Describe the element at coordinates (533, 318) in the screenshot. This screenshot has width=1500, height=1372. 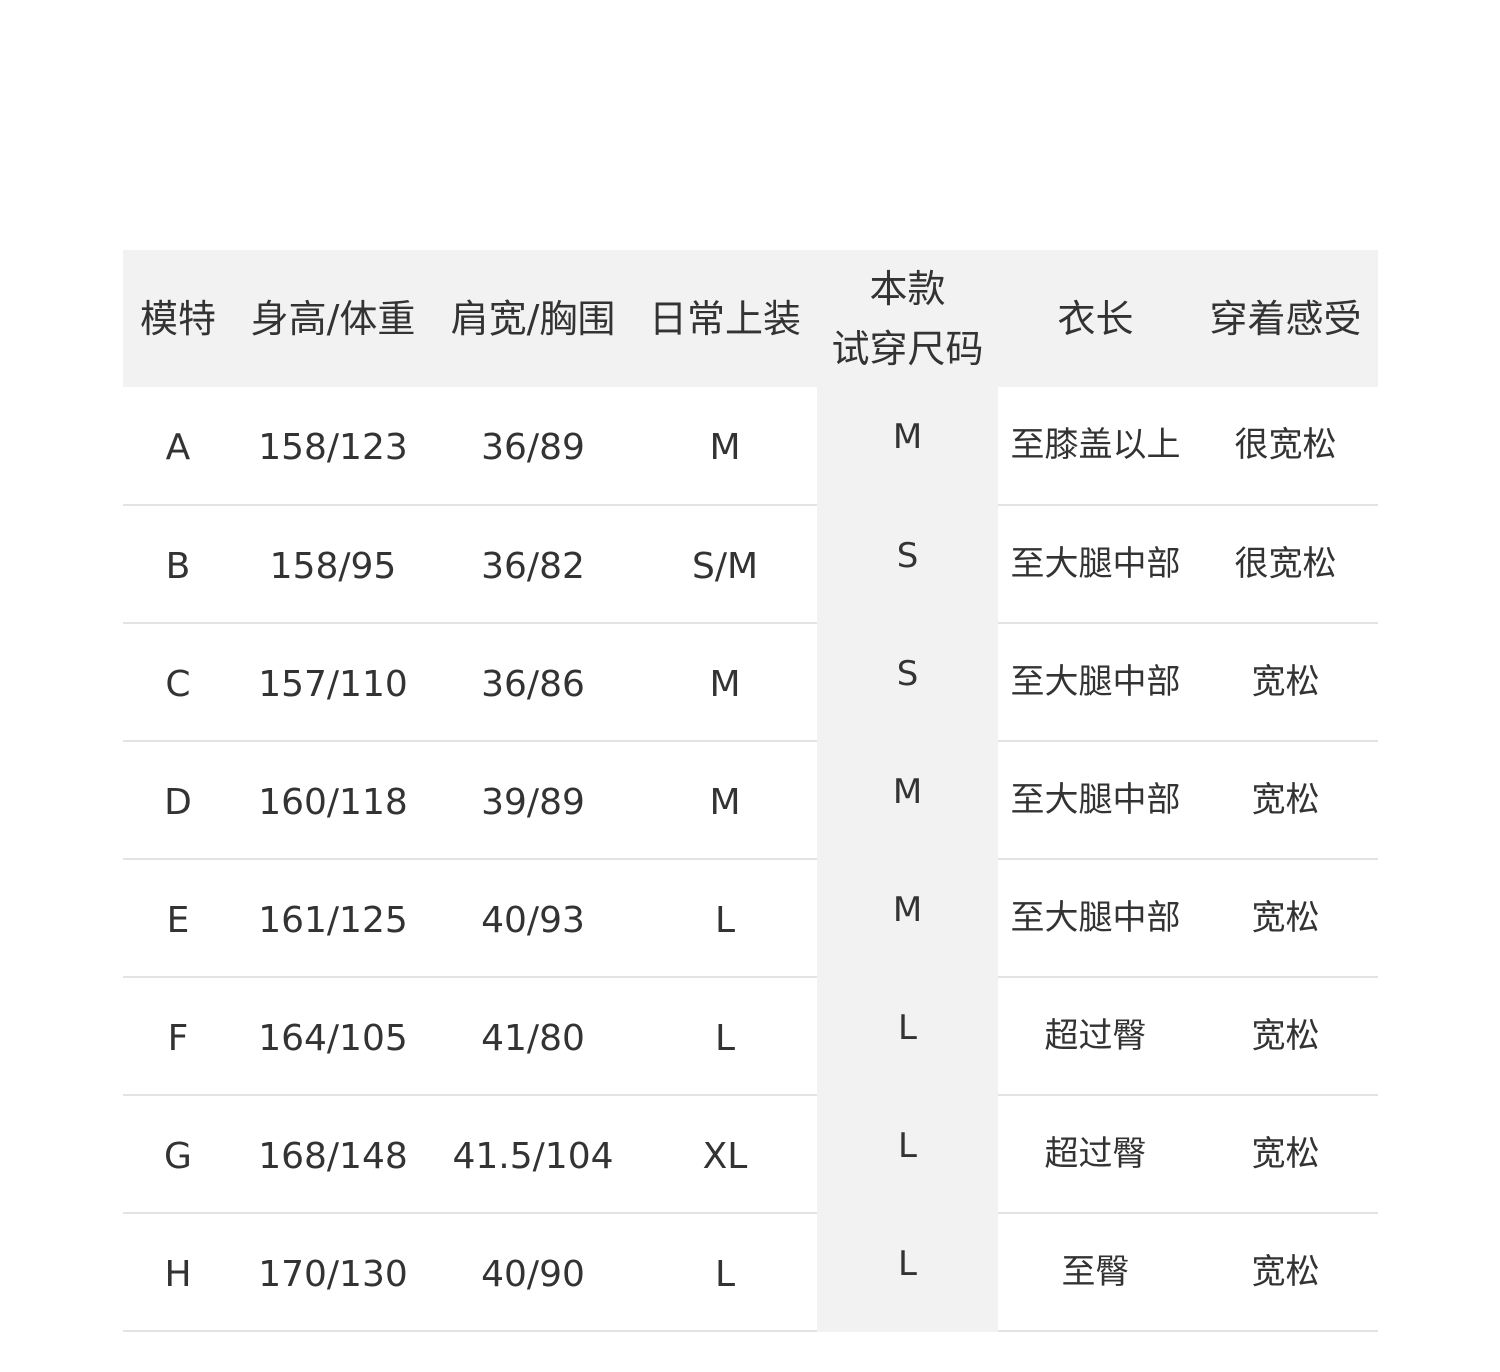
I see `header-shoulder-chest: 肩宽/胸围` at that location.